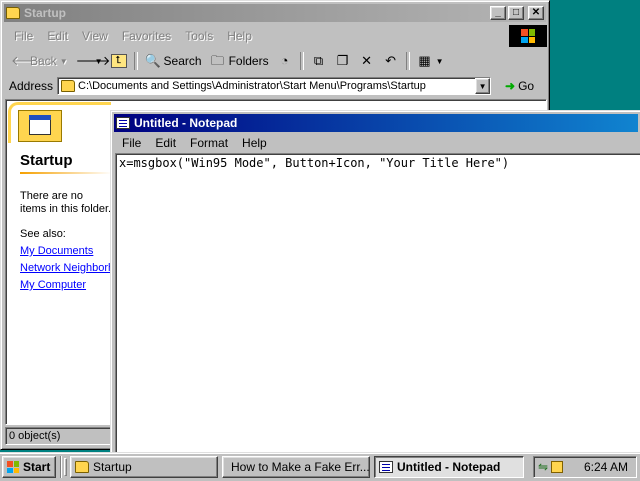 The height and width of the screenshot is (481, 640). Describe the element at coordinates (13, 467) in the screenshot. I see `windows-flag-icon` at that location.